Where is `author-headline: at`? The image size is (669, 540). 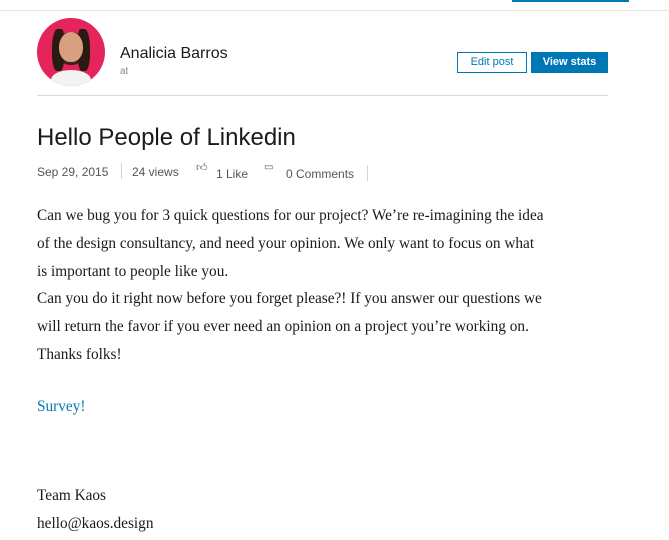 author-headline: at is located at coordinates (124, 71).